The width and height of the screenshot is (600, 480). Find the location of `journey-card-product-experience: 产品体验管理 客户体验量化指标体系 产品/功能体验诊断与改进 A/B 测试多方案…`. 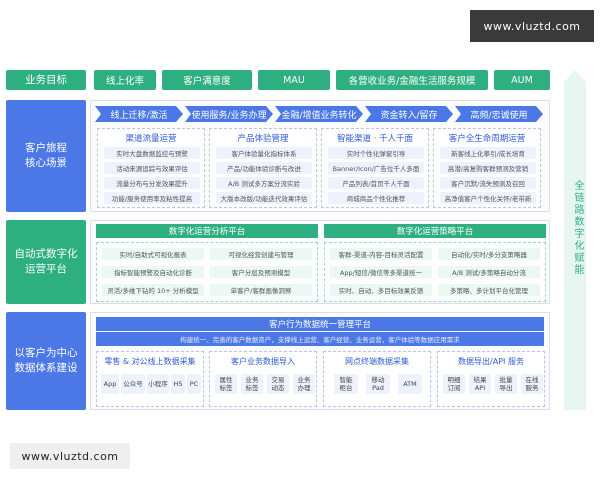

journey-card-product-experience: 产品体验管理 客户体验量化指标体系 产品/功能体验诊断与改进 A/B 测试多方案… is located at coordinates (263, 168).